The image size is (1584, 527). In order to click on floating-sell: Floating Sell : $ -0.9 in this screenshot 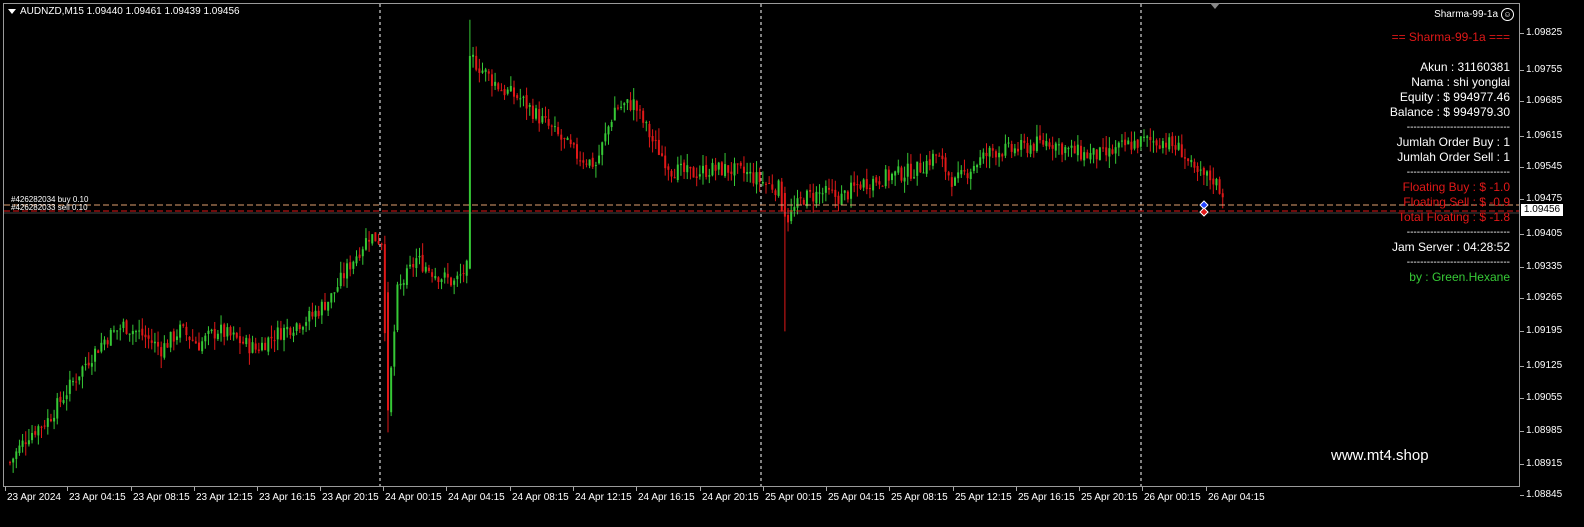, I will do `click(1456, 202)`.